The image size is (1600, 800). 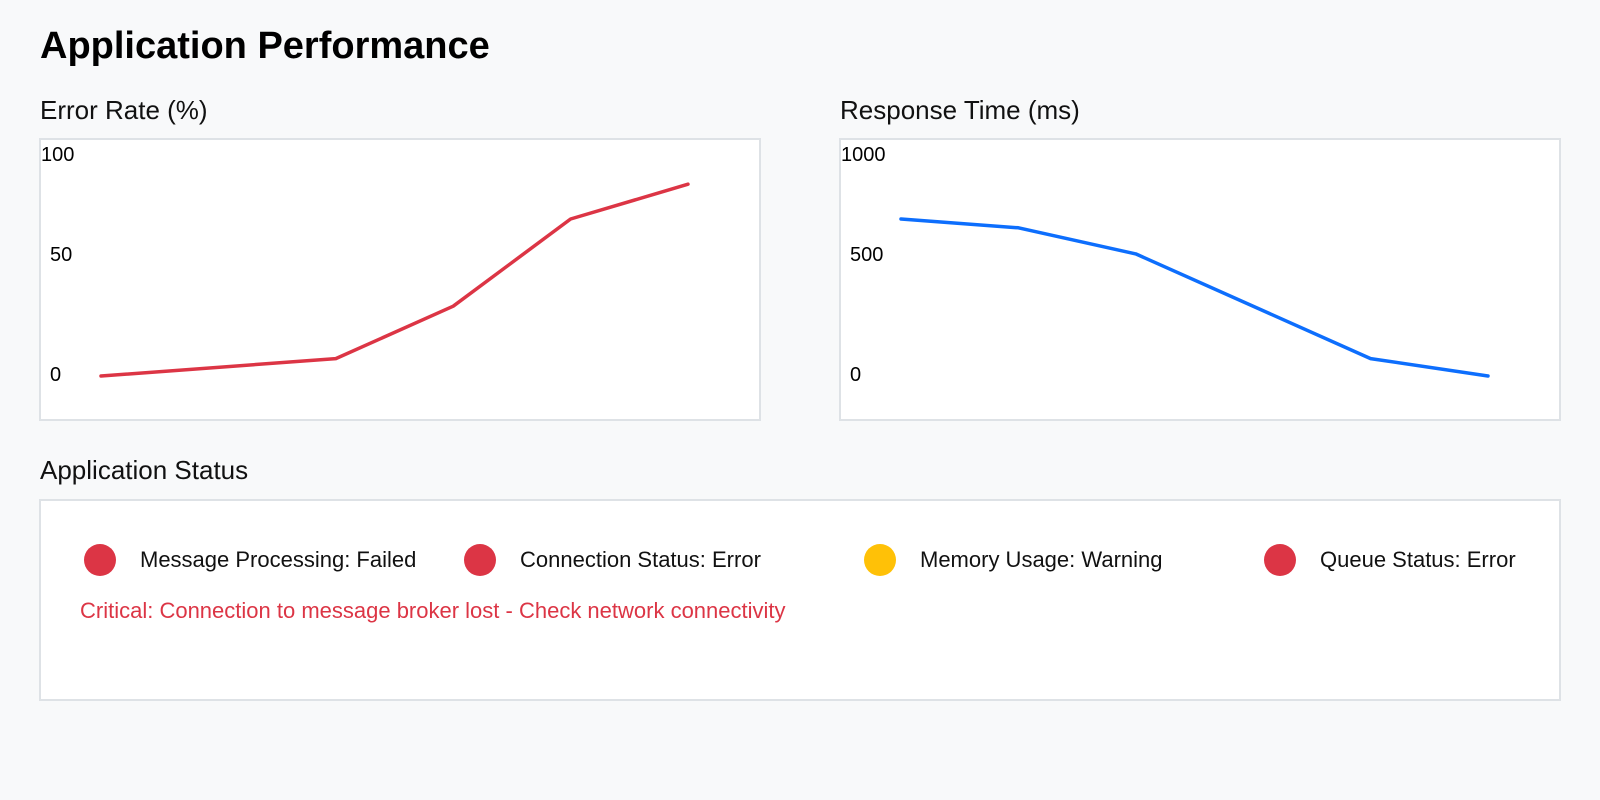 I want to click on status-section-title: Application Status, so click(x=144, y=470).